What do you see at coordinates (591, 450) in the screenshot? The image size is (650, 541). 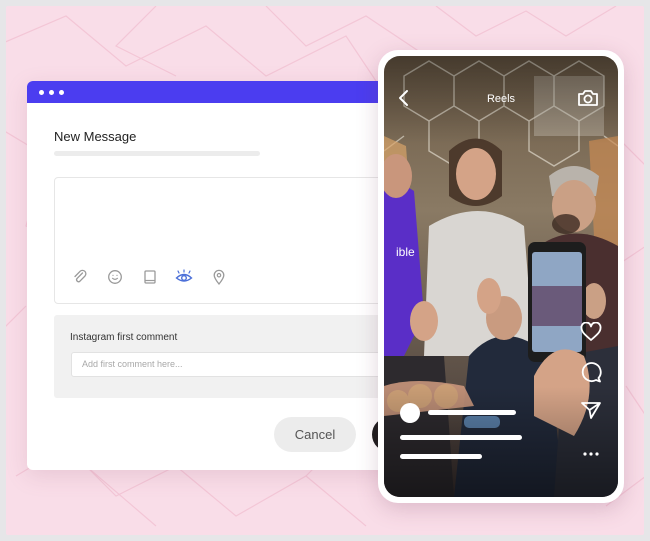 I see `more-icon` at bounding box center [591, 450].